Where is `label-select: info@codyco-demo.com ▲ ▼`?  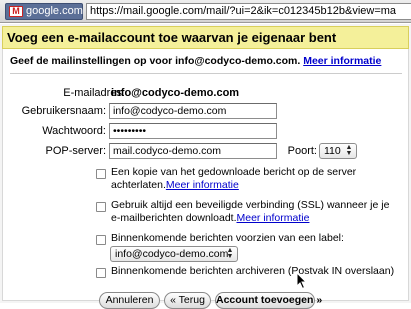 label-select: info@codyco-demo.com ▲ ▼ is located at coordinates (174, 254).